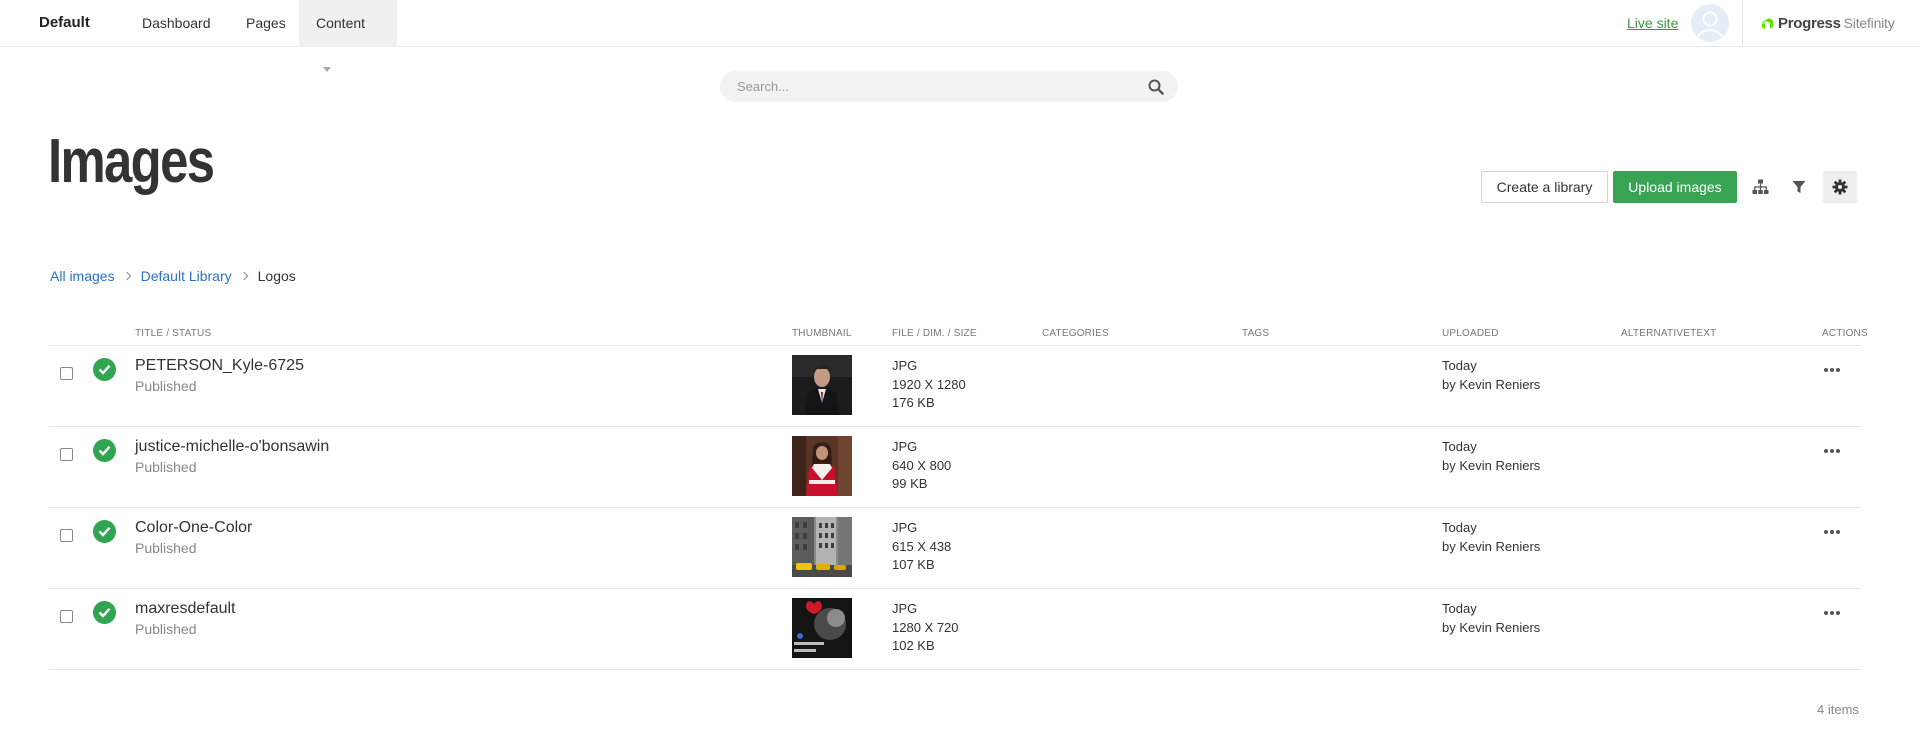 The height and width of the screenshot is (736, 1920). What do you see at coordinates (913, 564) in the screenshot?
I see `file-size: 107 KB` at bounding box center [913, 564].